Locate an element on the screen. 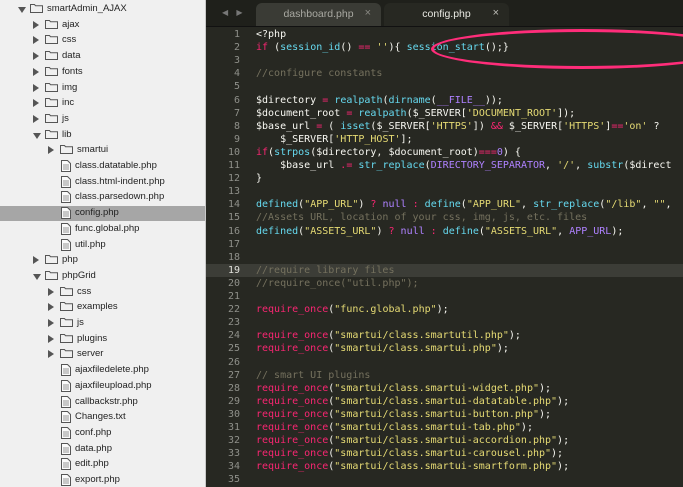  code-line: require_once("func.global.php"); is located at coordinates (469, 309).